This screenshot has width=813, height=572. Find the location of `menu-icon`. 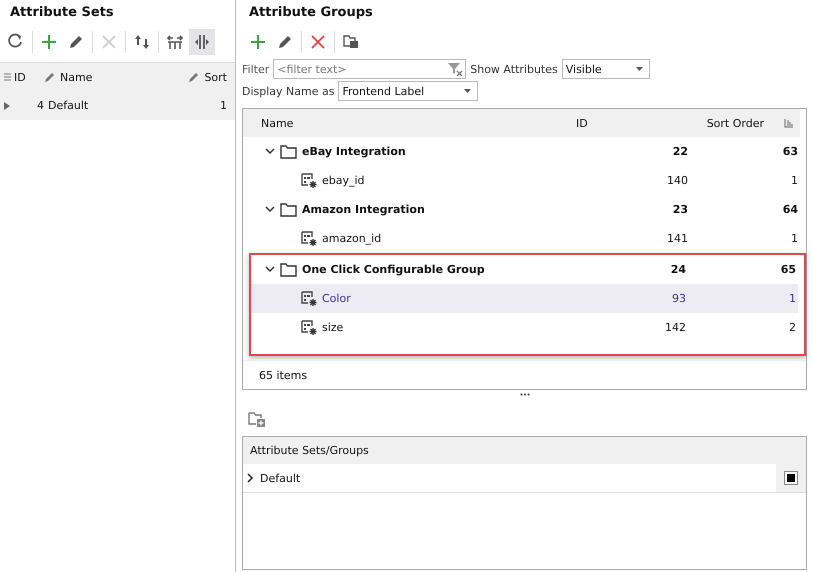

menu-icon is located at coordinates (8, 77).